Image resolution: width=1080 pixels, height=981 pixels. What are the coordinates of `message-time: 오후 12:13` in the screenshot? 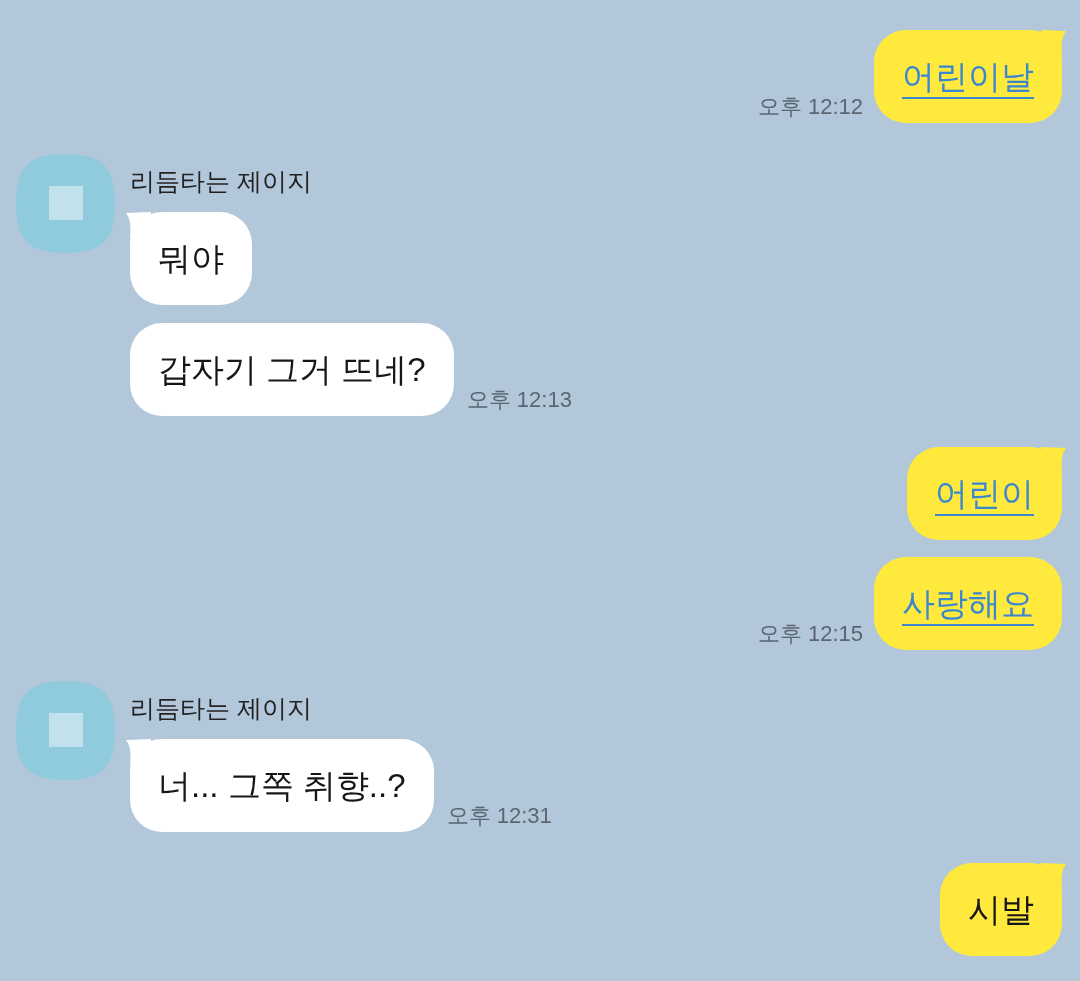 It's located at (519, 400).